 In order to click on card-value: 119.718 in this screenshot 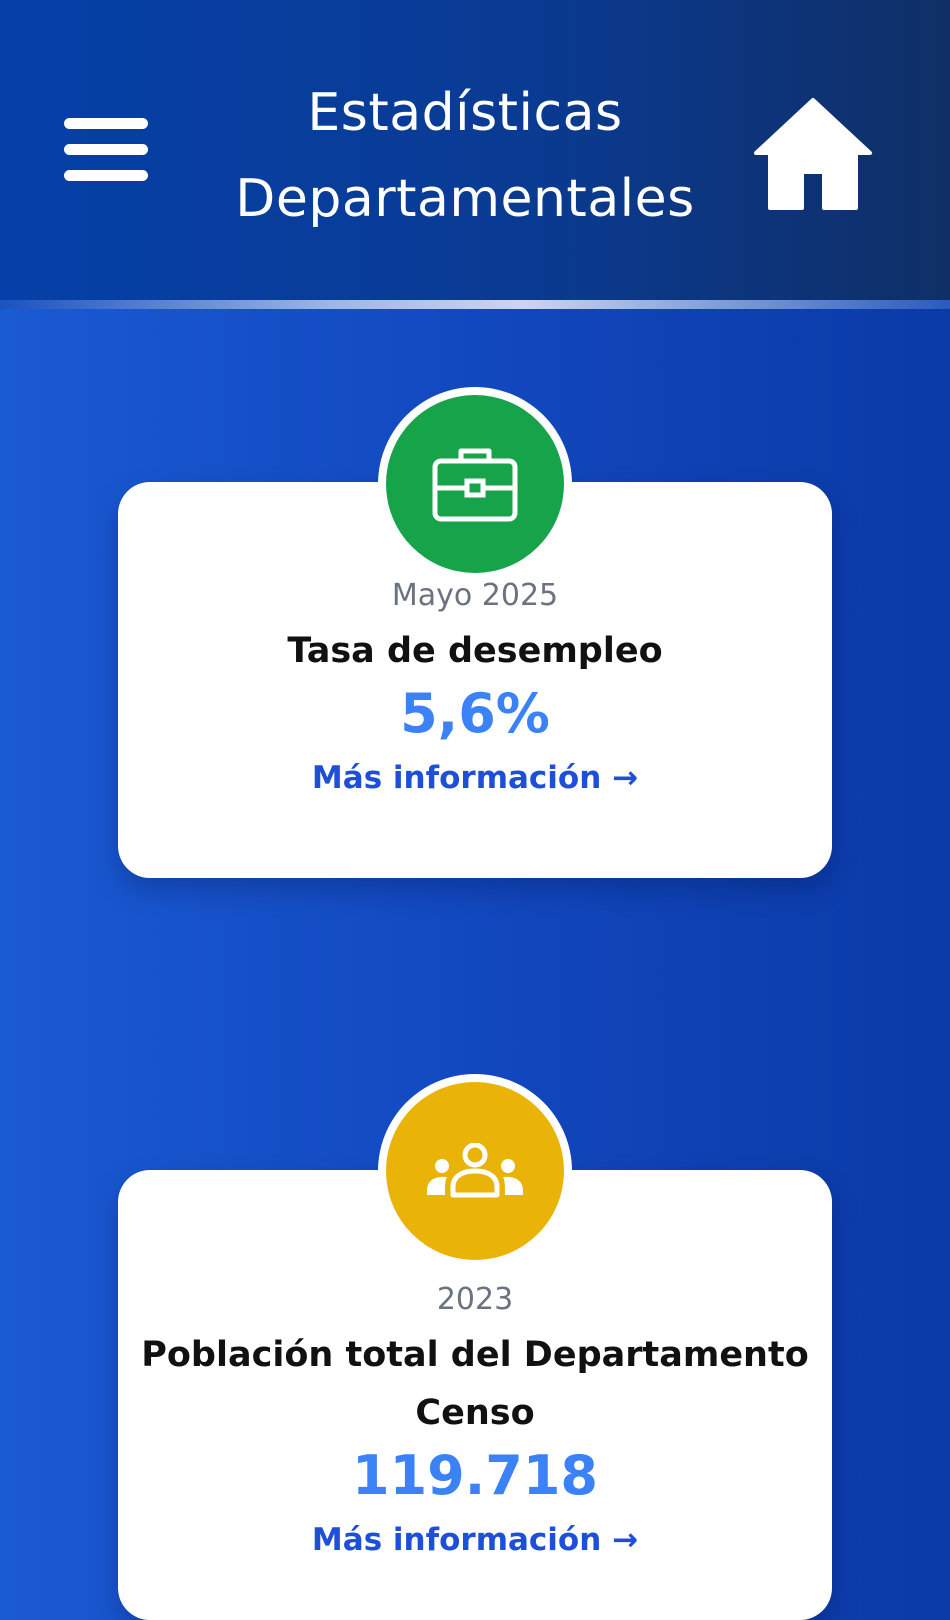, I will do `click(475, 1475)`.